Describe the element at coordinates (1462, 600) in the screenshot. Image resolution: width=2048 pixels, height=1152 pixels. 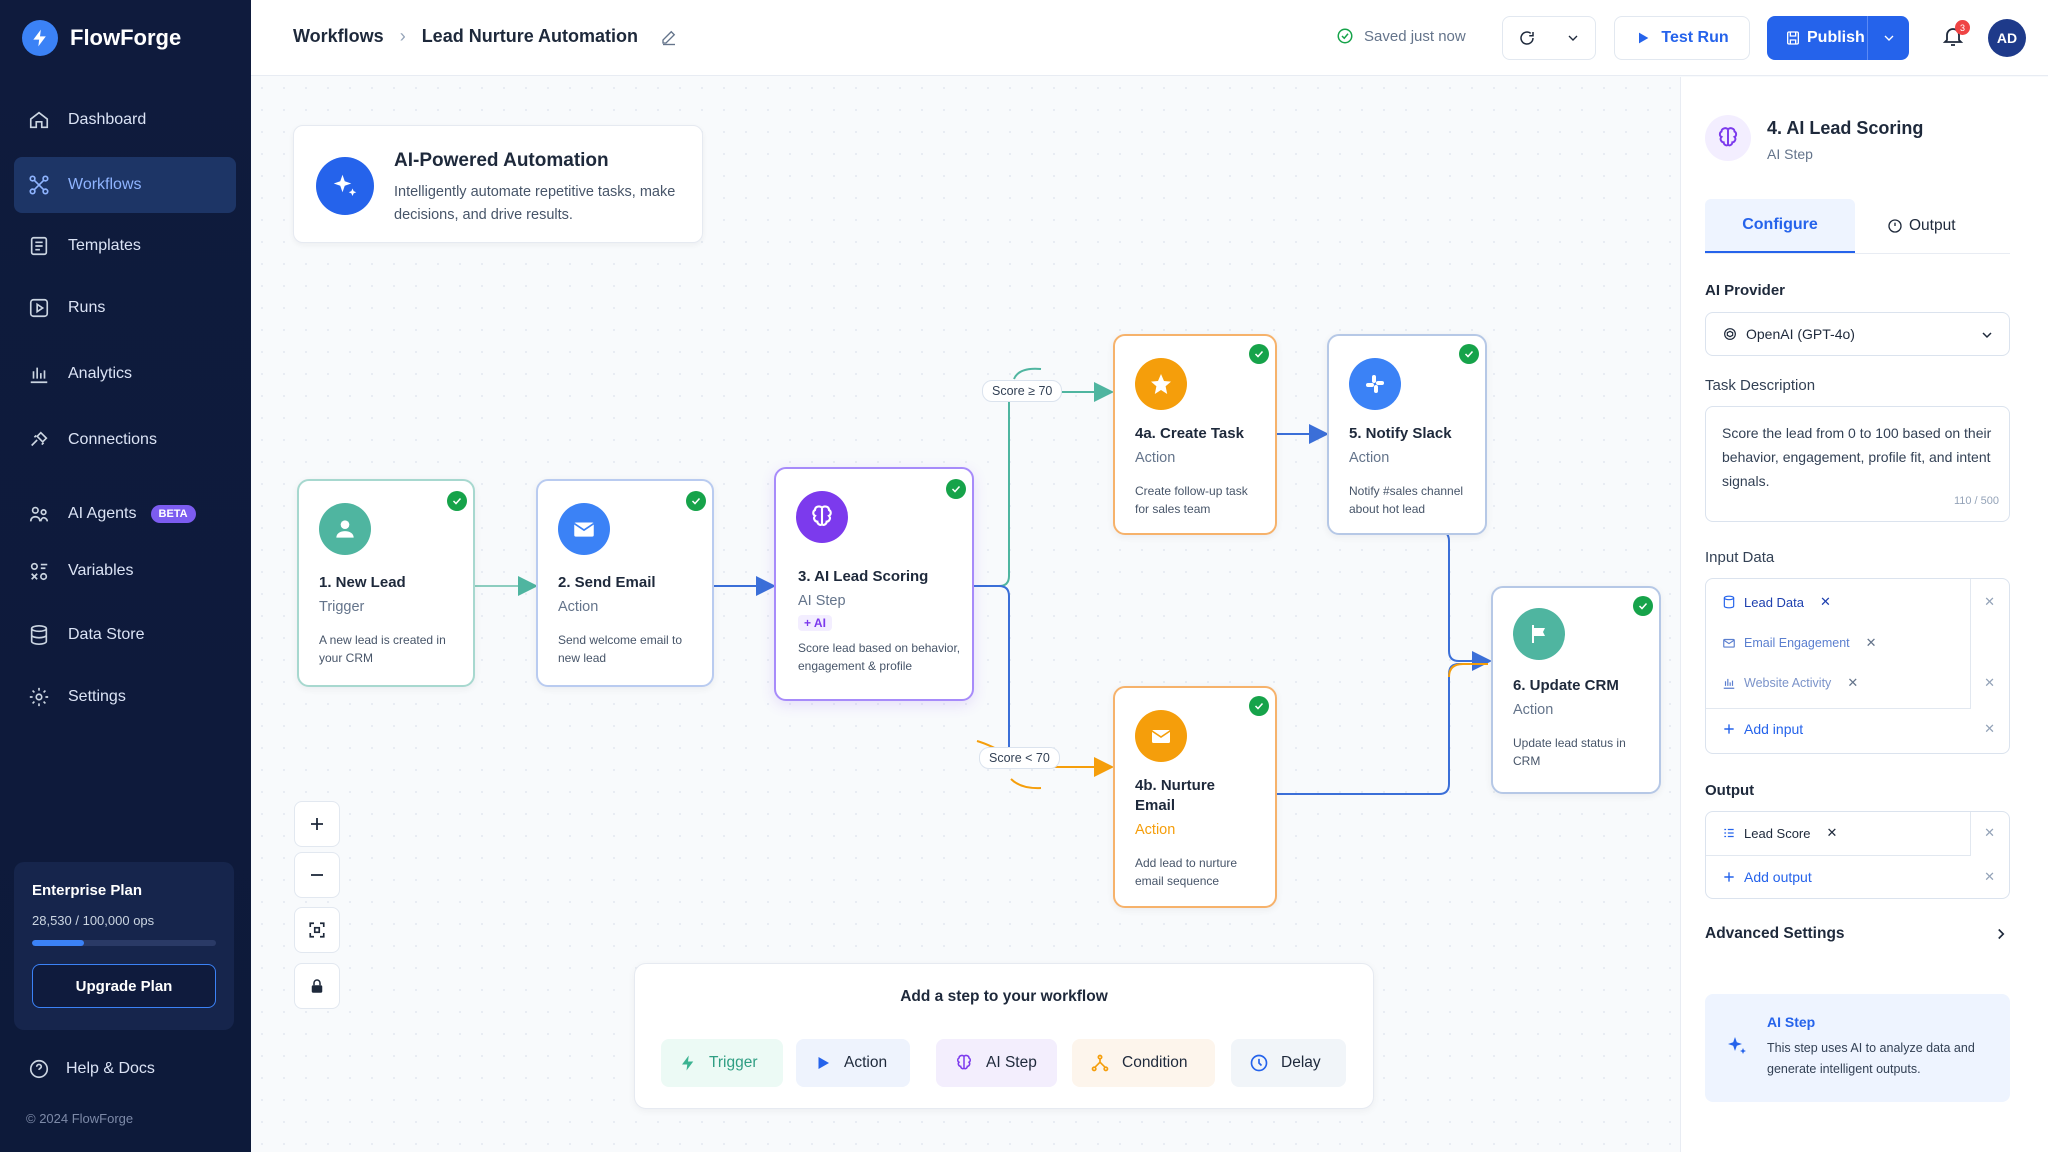
I see `edge-slack-to-crm` at that location.